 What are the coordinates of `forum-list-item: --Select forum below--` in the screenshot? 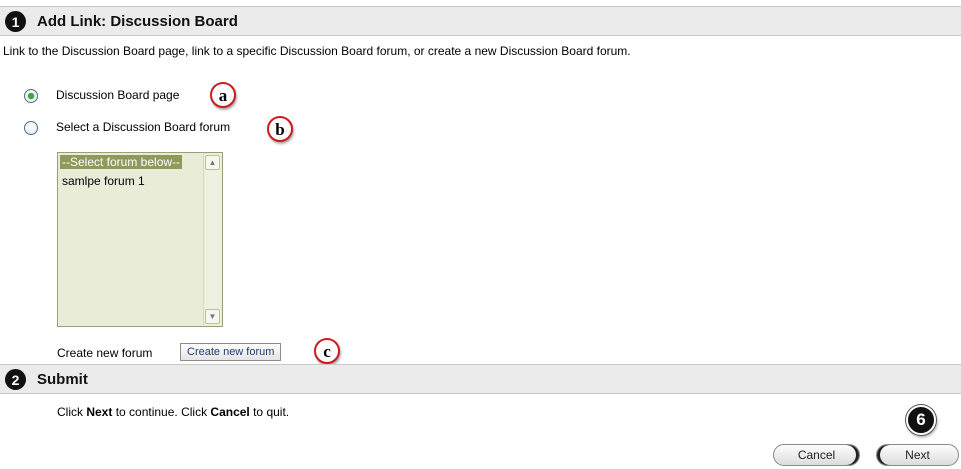 It's located at (121, 162).